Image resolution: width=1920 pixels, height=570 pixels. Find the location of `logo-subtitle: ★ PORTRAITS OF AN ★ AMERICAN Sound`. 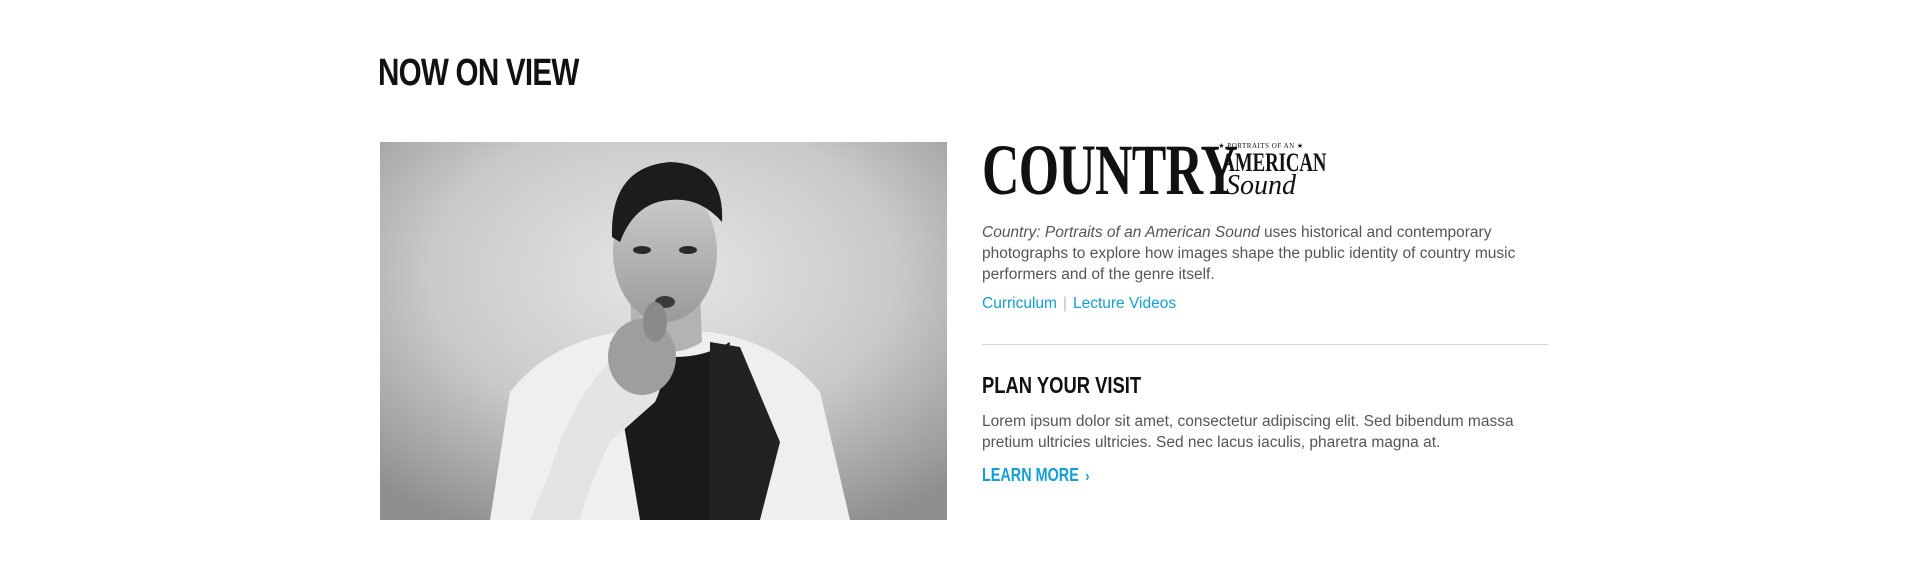

logo-subtitle: ★ PORTRAITS OF AN ★ AMERICAN Sound is located at coordinates (1266, 171).